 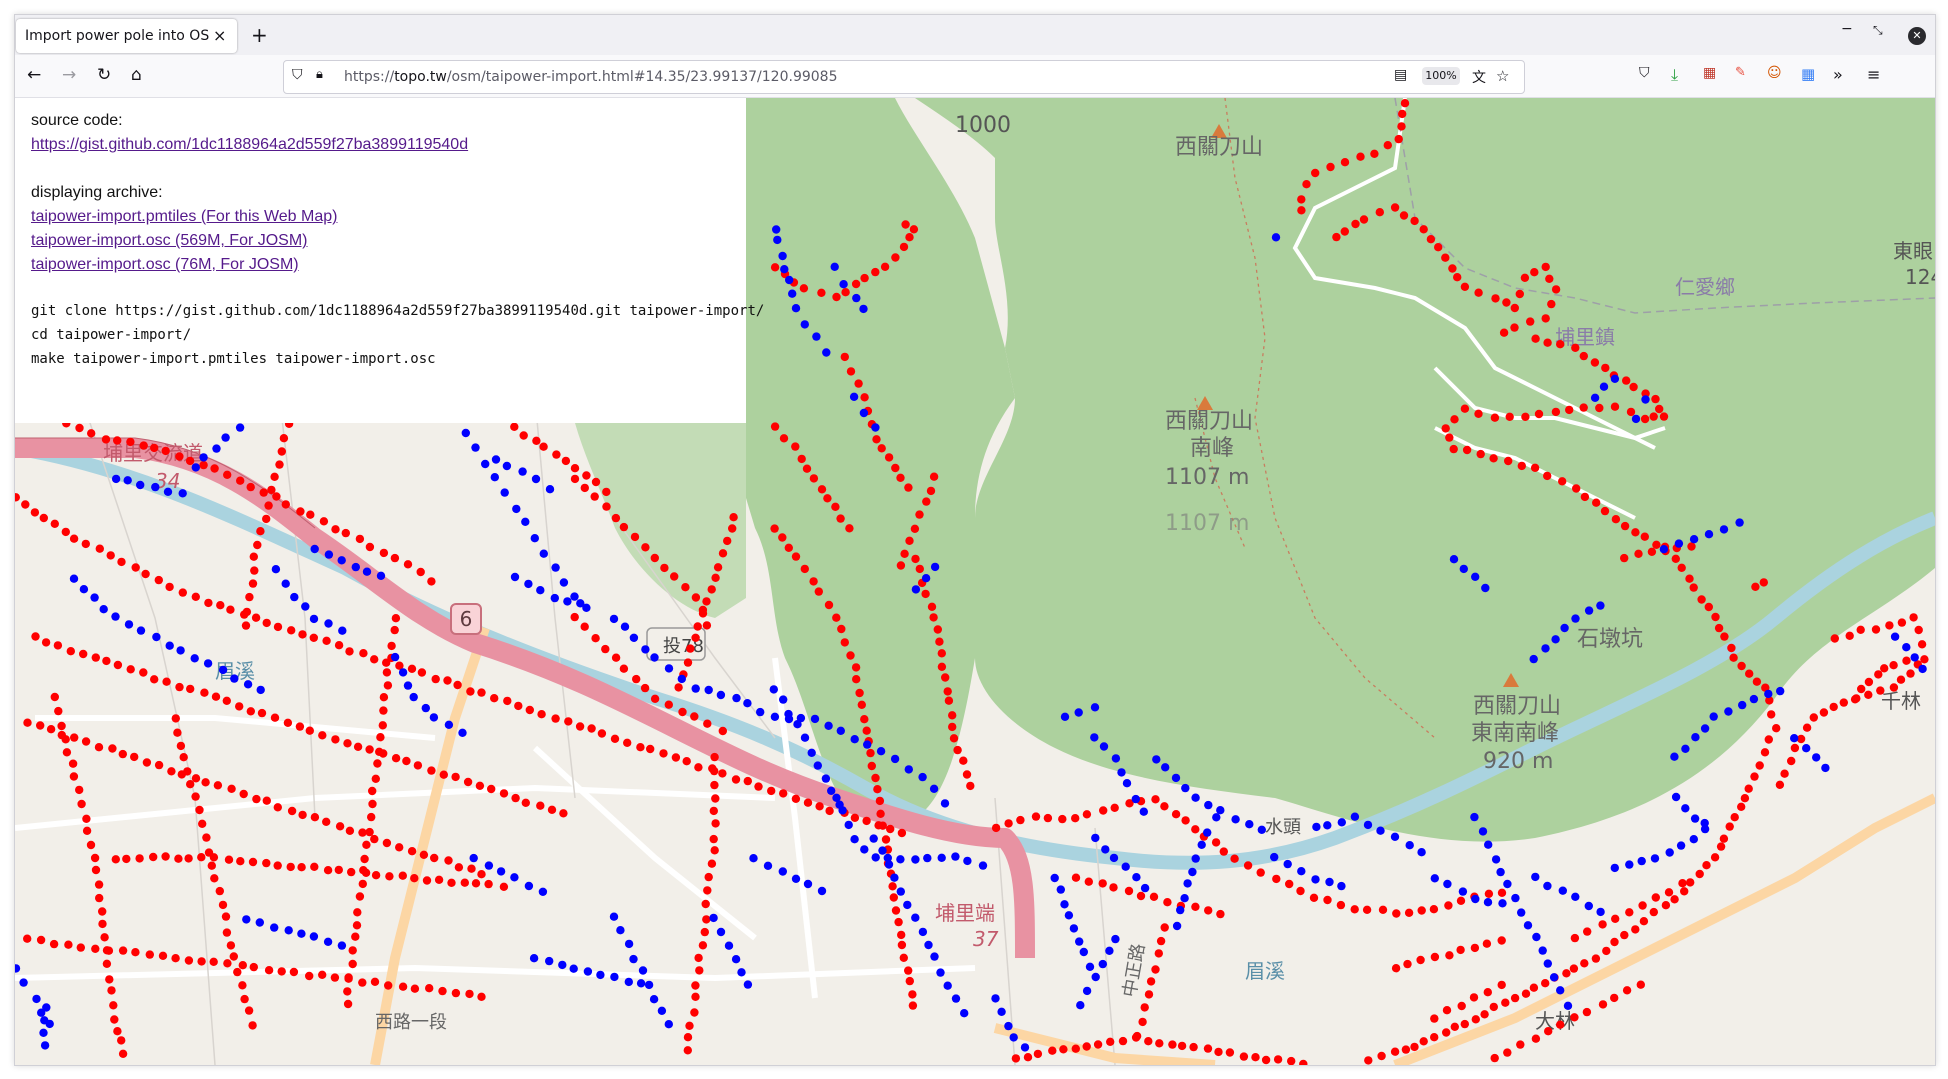 What do you see at coordinates (34, 75) in the screenshot?
I see `back-icon: ←` at bounding box center [34, 75].